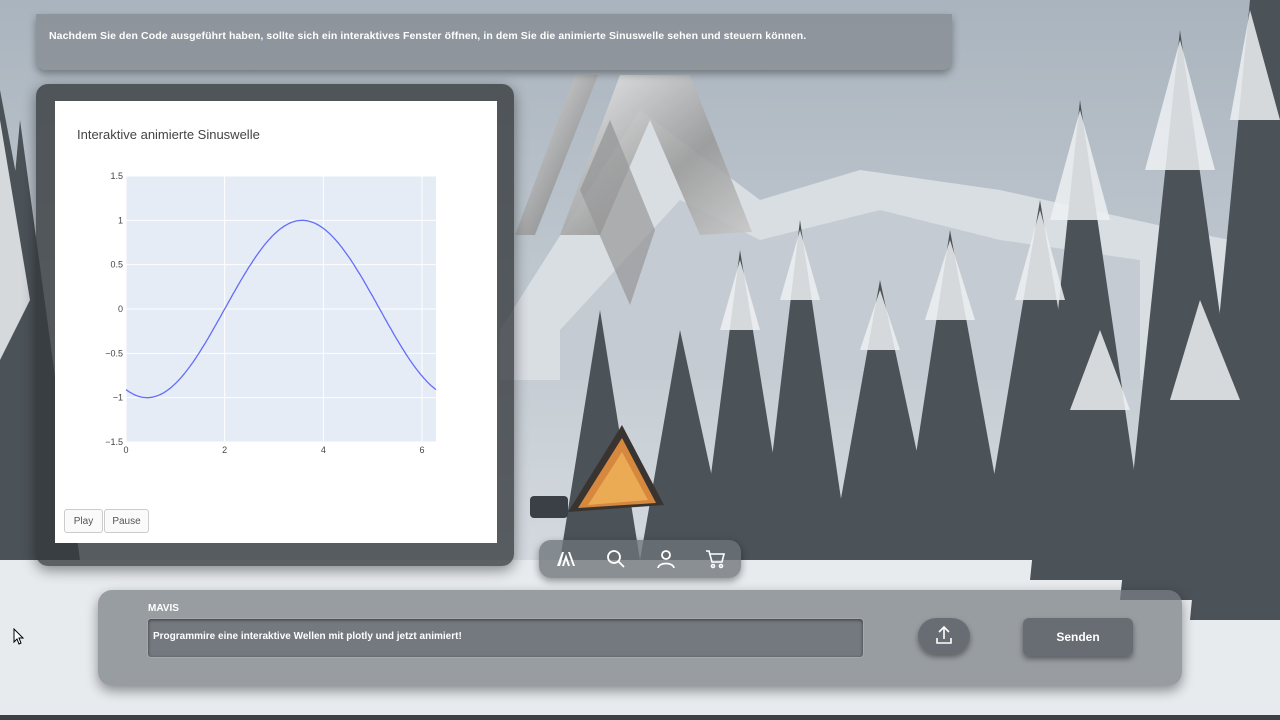 The width and height of the screenshot is (1280, 720). Describe the element at coordinates (666, 559) in the screenshot. I see `user-icon` at that location.